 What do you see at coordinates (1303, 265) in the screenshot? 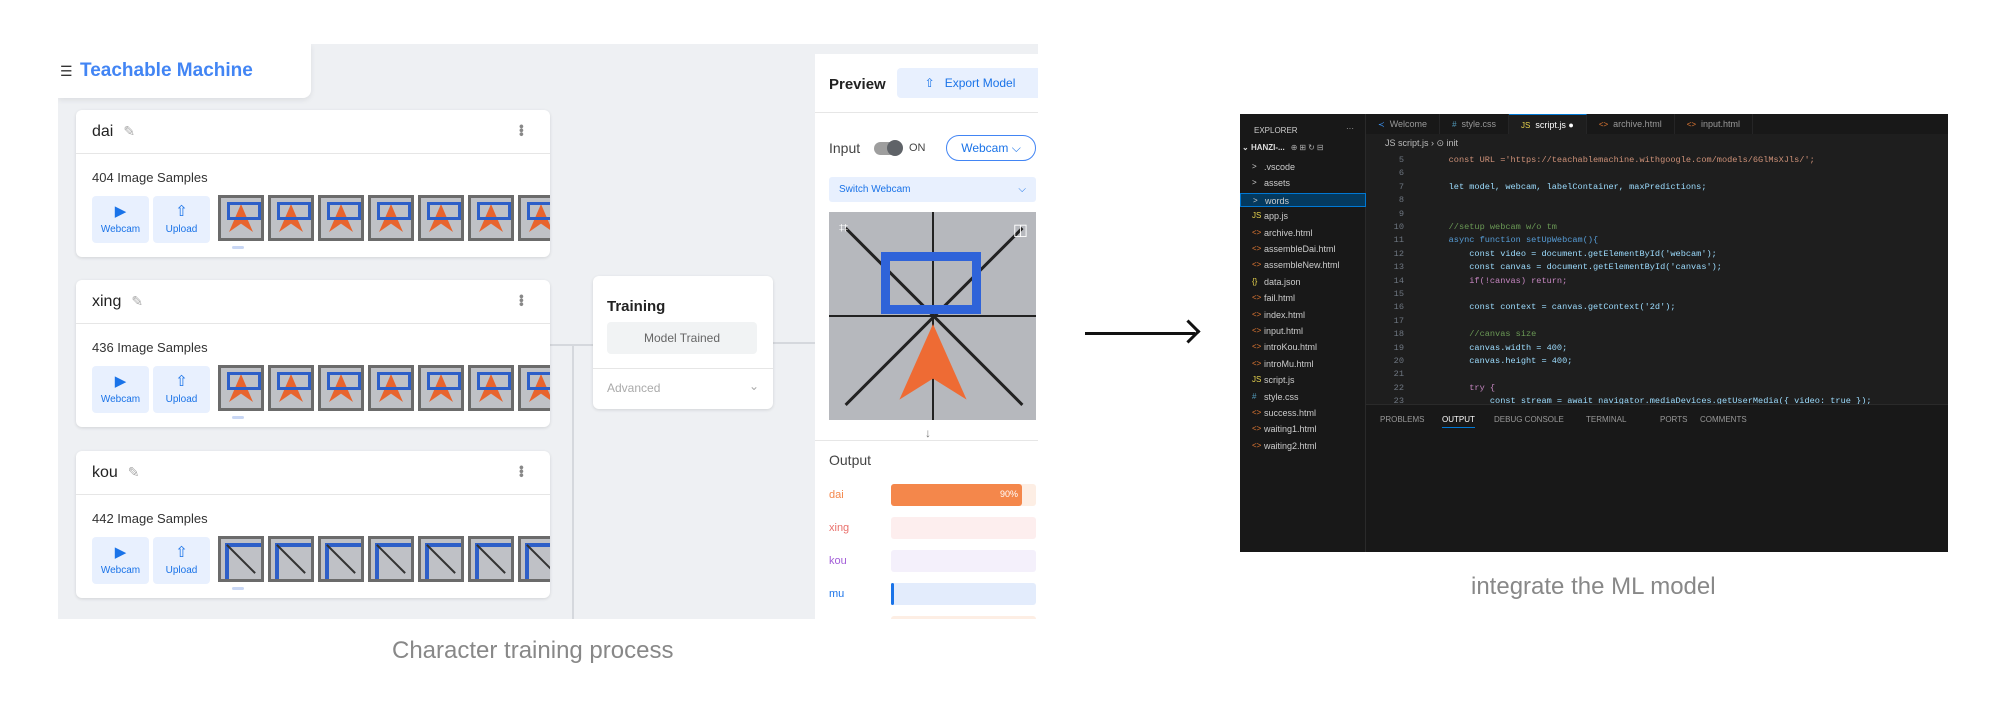
I see `file-tree-item: <> assembleNew.html` at bounding box center [1303, 265].